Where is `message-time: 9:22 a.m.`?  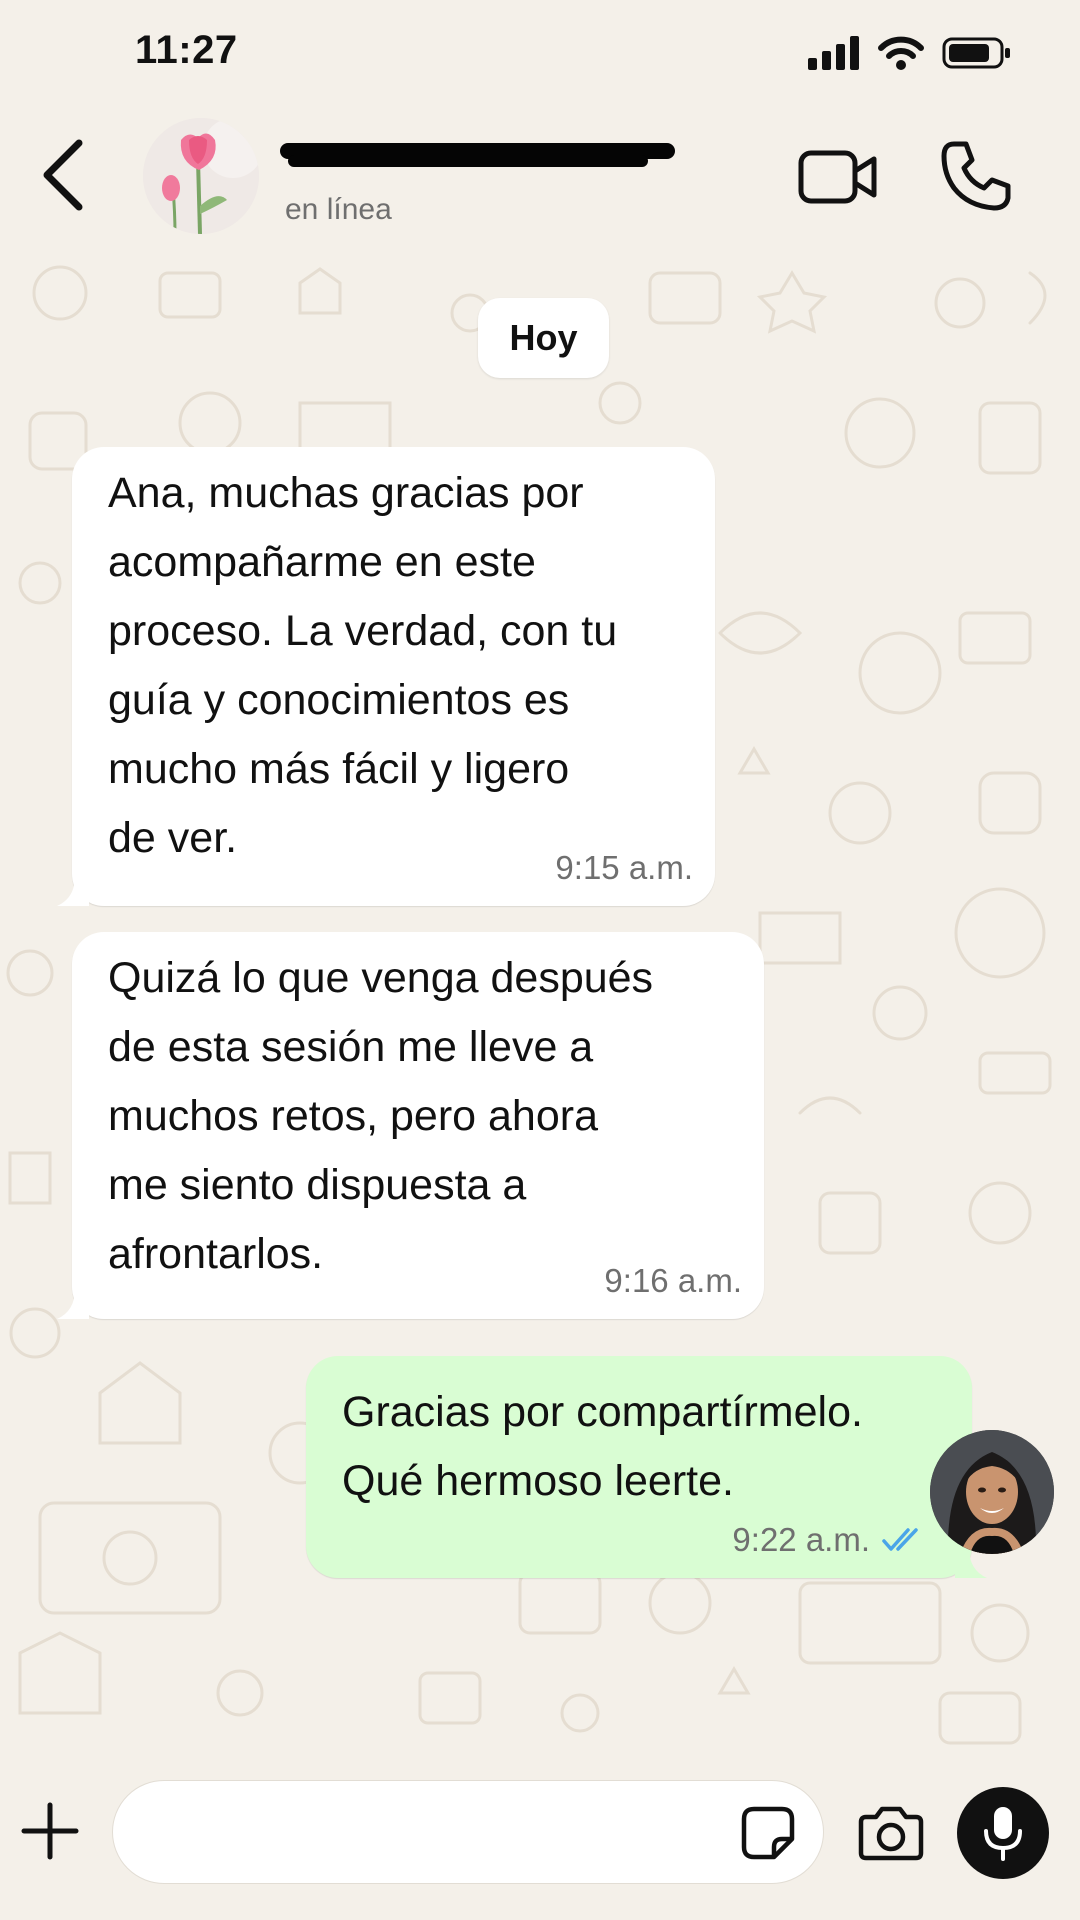 message-time: 9:22 a.m. is located at coordinates (801, 1539).